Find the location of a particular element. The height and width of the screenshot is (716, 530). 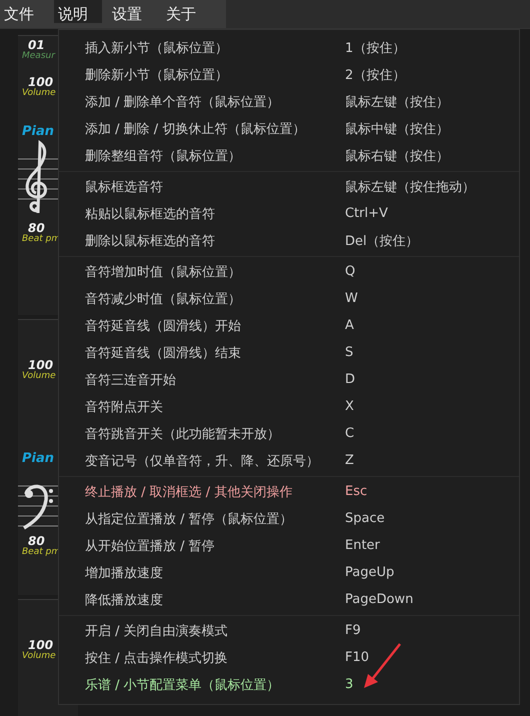

menu-entry: 终止播放 / 取消框选 / 其他关闭操作 is located at coordinates (202, 491).